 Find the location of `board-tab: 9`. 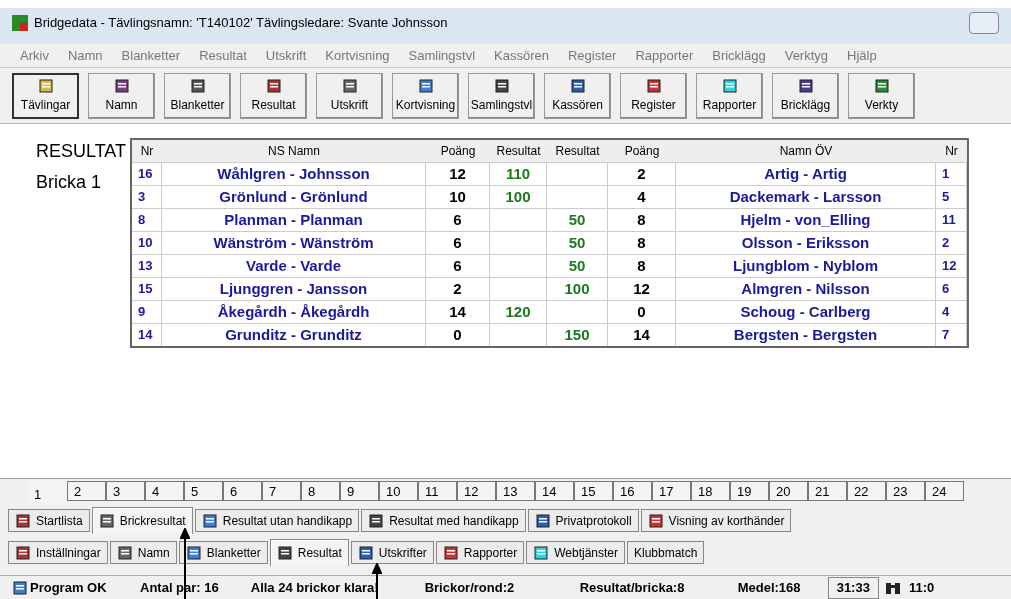

board-tab: 9 is located at coordinates (359, 491).